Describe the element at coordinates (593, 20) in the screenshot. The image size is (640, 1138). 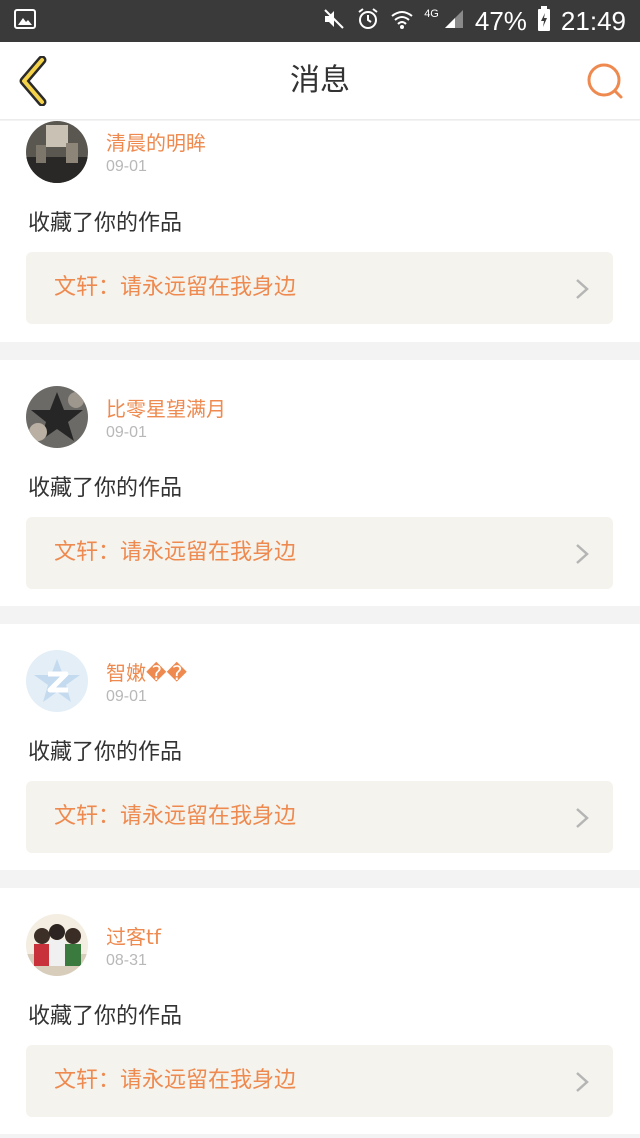
I see `clock: 21:49` at that location.